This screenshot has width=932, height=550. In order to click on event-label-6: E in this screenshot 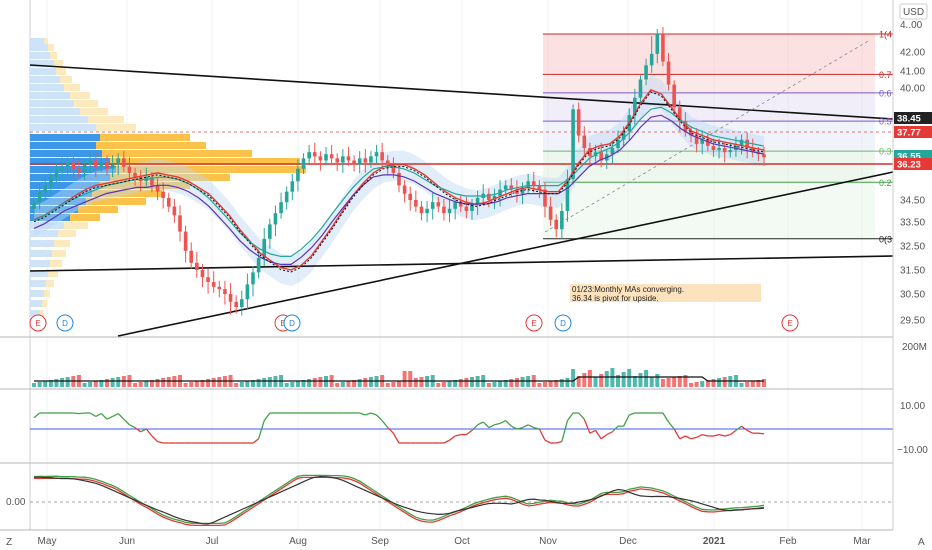, I will do `click(789, 323)`.